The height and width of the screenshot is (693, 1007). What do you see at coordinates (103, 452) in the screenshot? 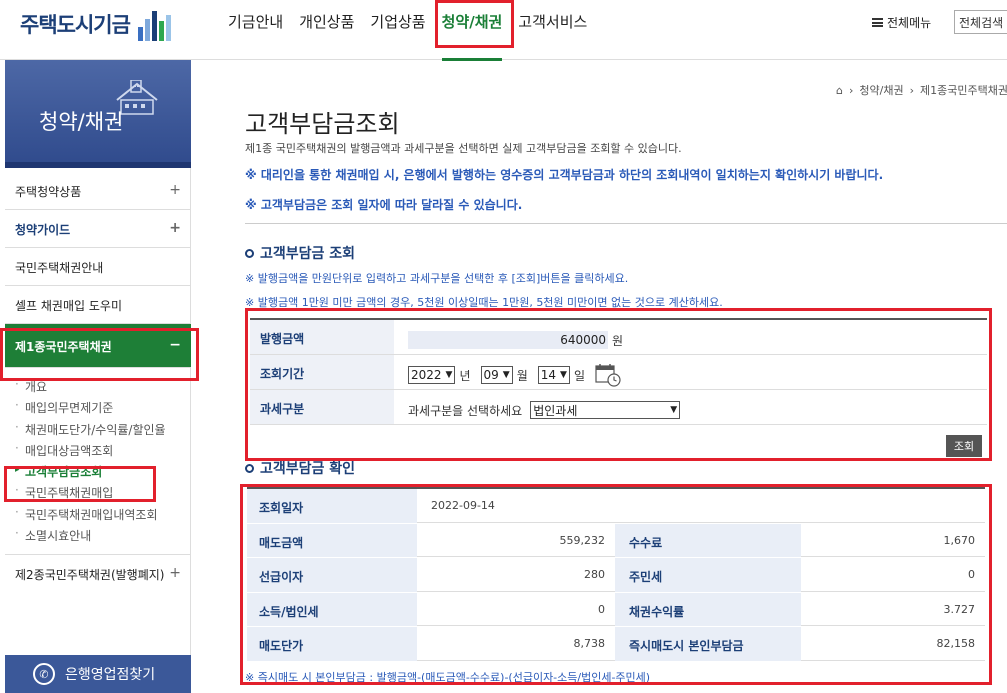
I see `sub-item-target-amount: 매입대상금액조회` at bounding box center [103, 452].